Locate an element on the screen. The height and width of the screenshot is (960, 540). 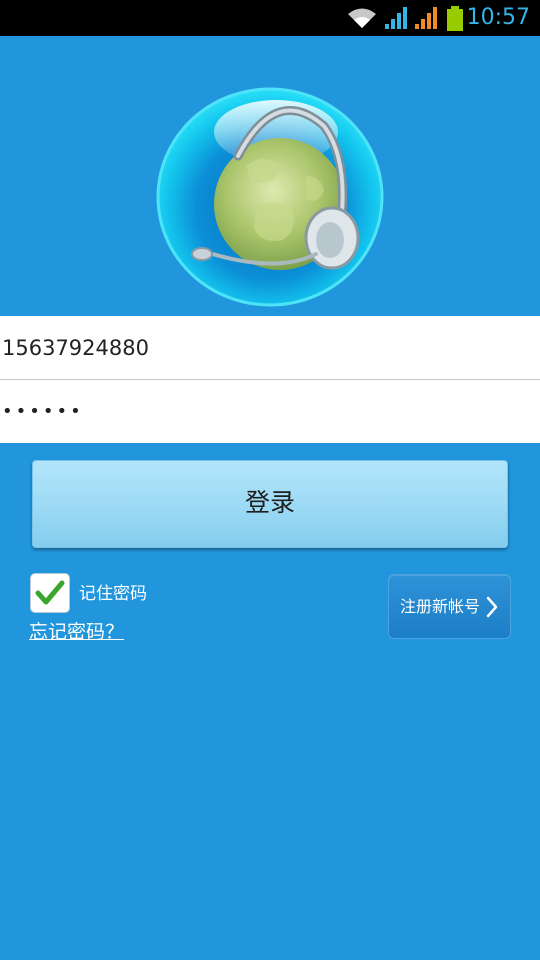
wifi-icon is located at coordinates (362, 18).